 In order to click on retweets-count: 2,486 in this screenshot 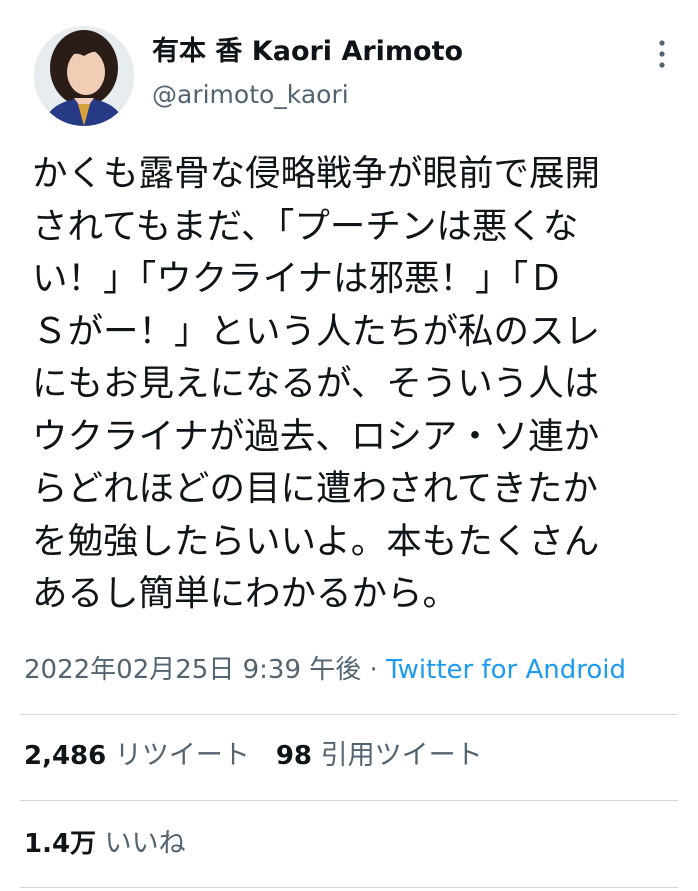, I will do `click(65, 756)`.